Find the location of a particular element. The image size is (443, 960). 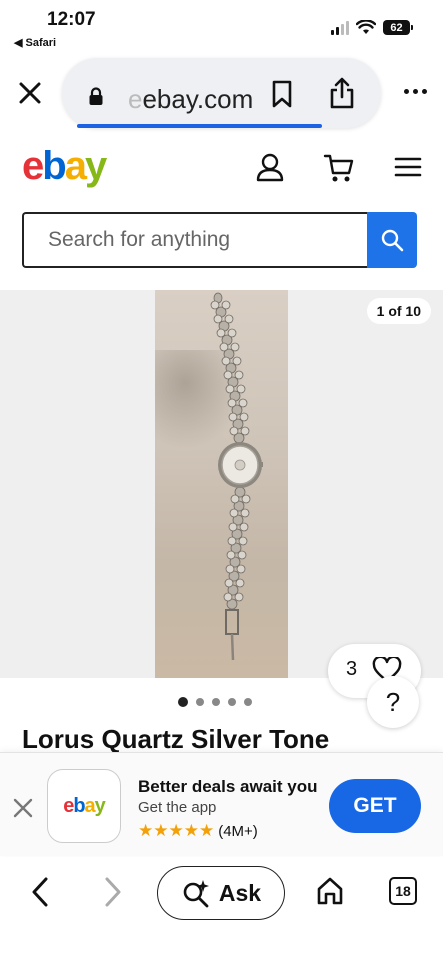

rating-count: (4M+) is located at coordinates (238, 831).